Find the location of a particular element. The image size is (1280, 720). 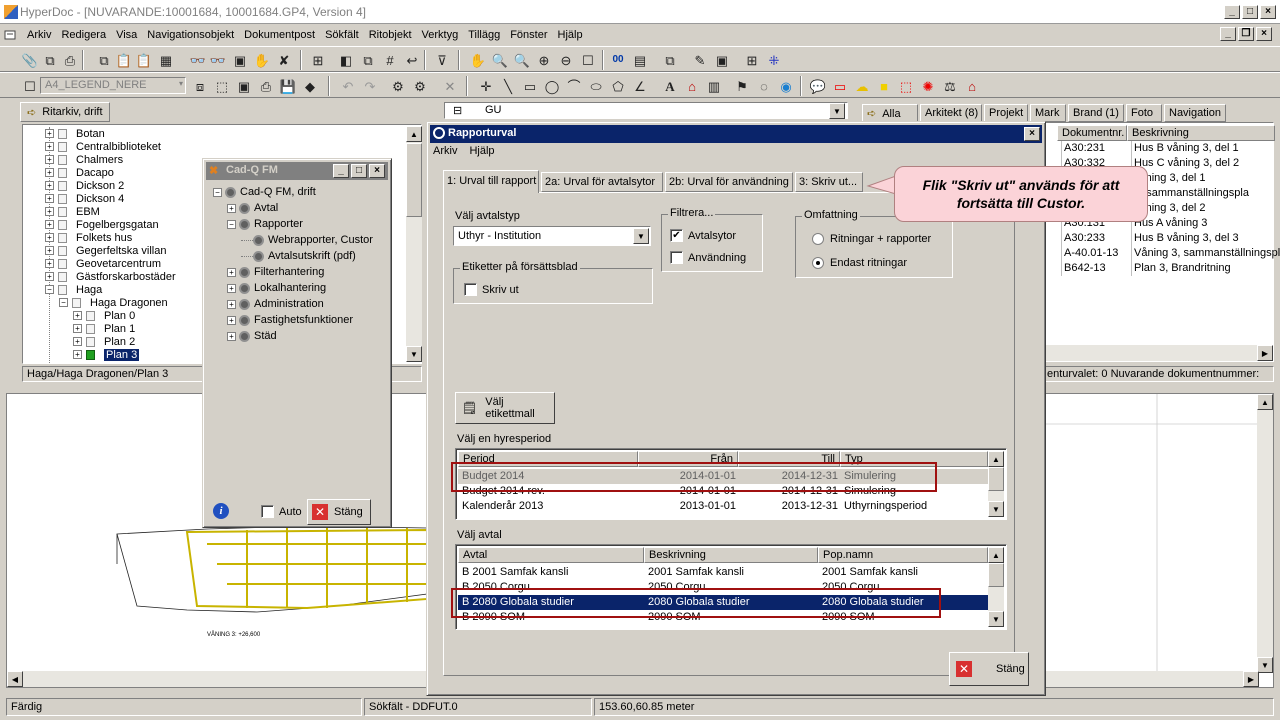

radio-endast-ritningar: Endast ritningar is located at coordinates (859, 263).